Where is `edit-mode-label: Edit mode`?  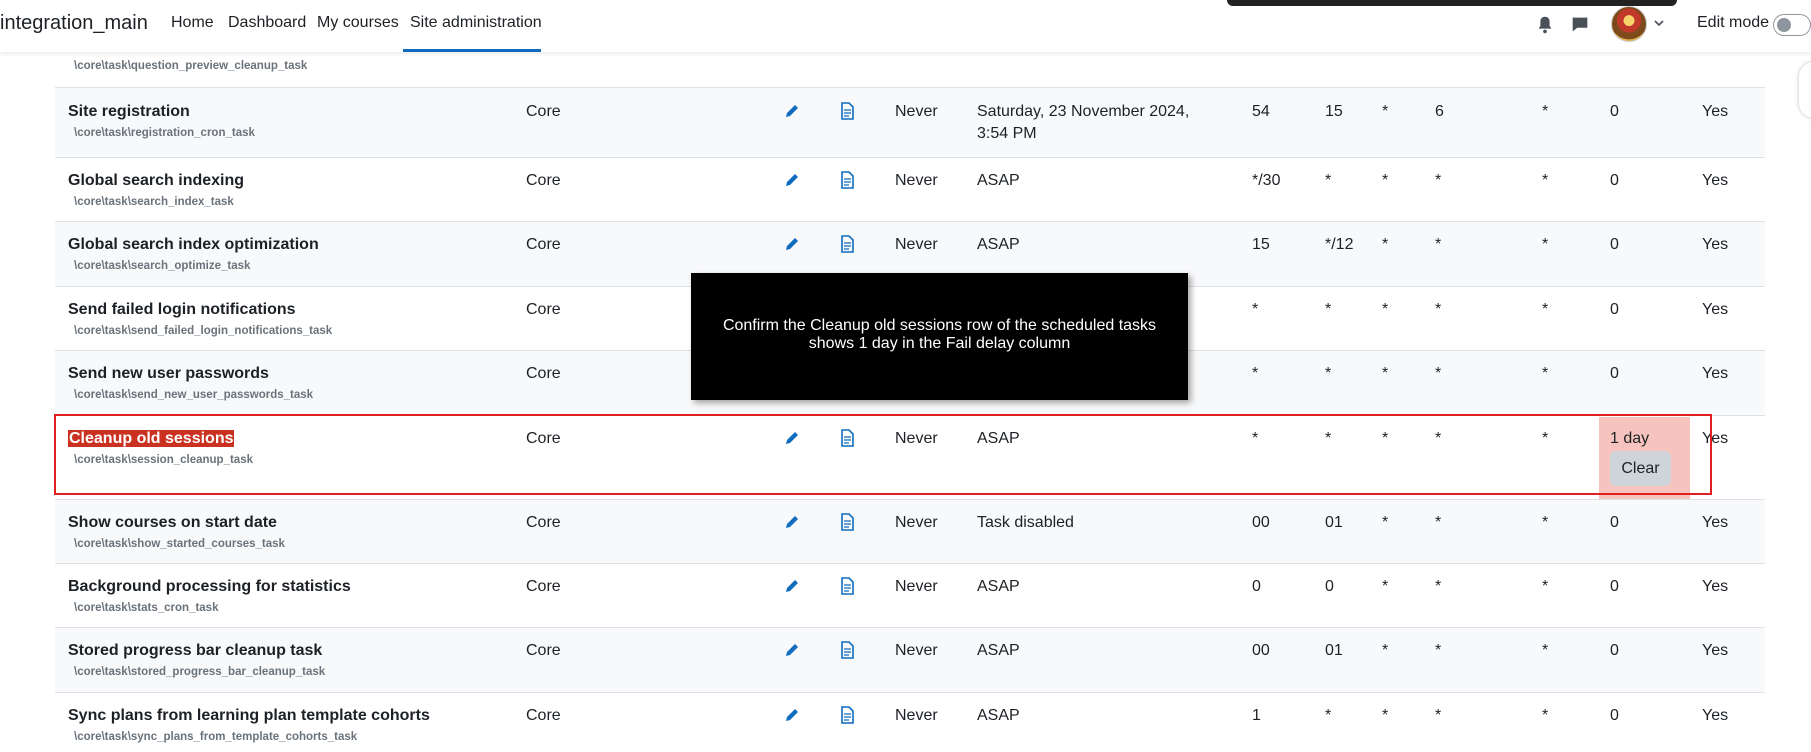
edit-mode-label: Edit mode is located at coordinates (1733, 22).